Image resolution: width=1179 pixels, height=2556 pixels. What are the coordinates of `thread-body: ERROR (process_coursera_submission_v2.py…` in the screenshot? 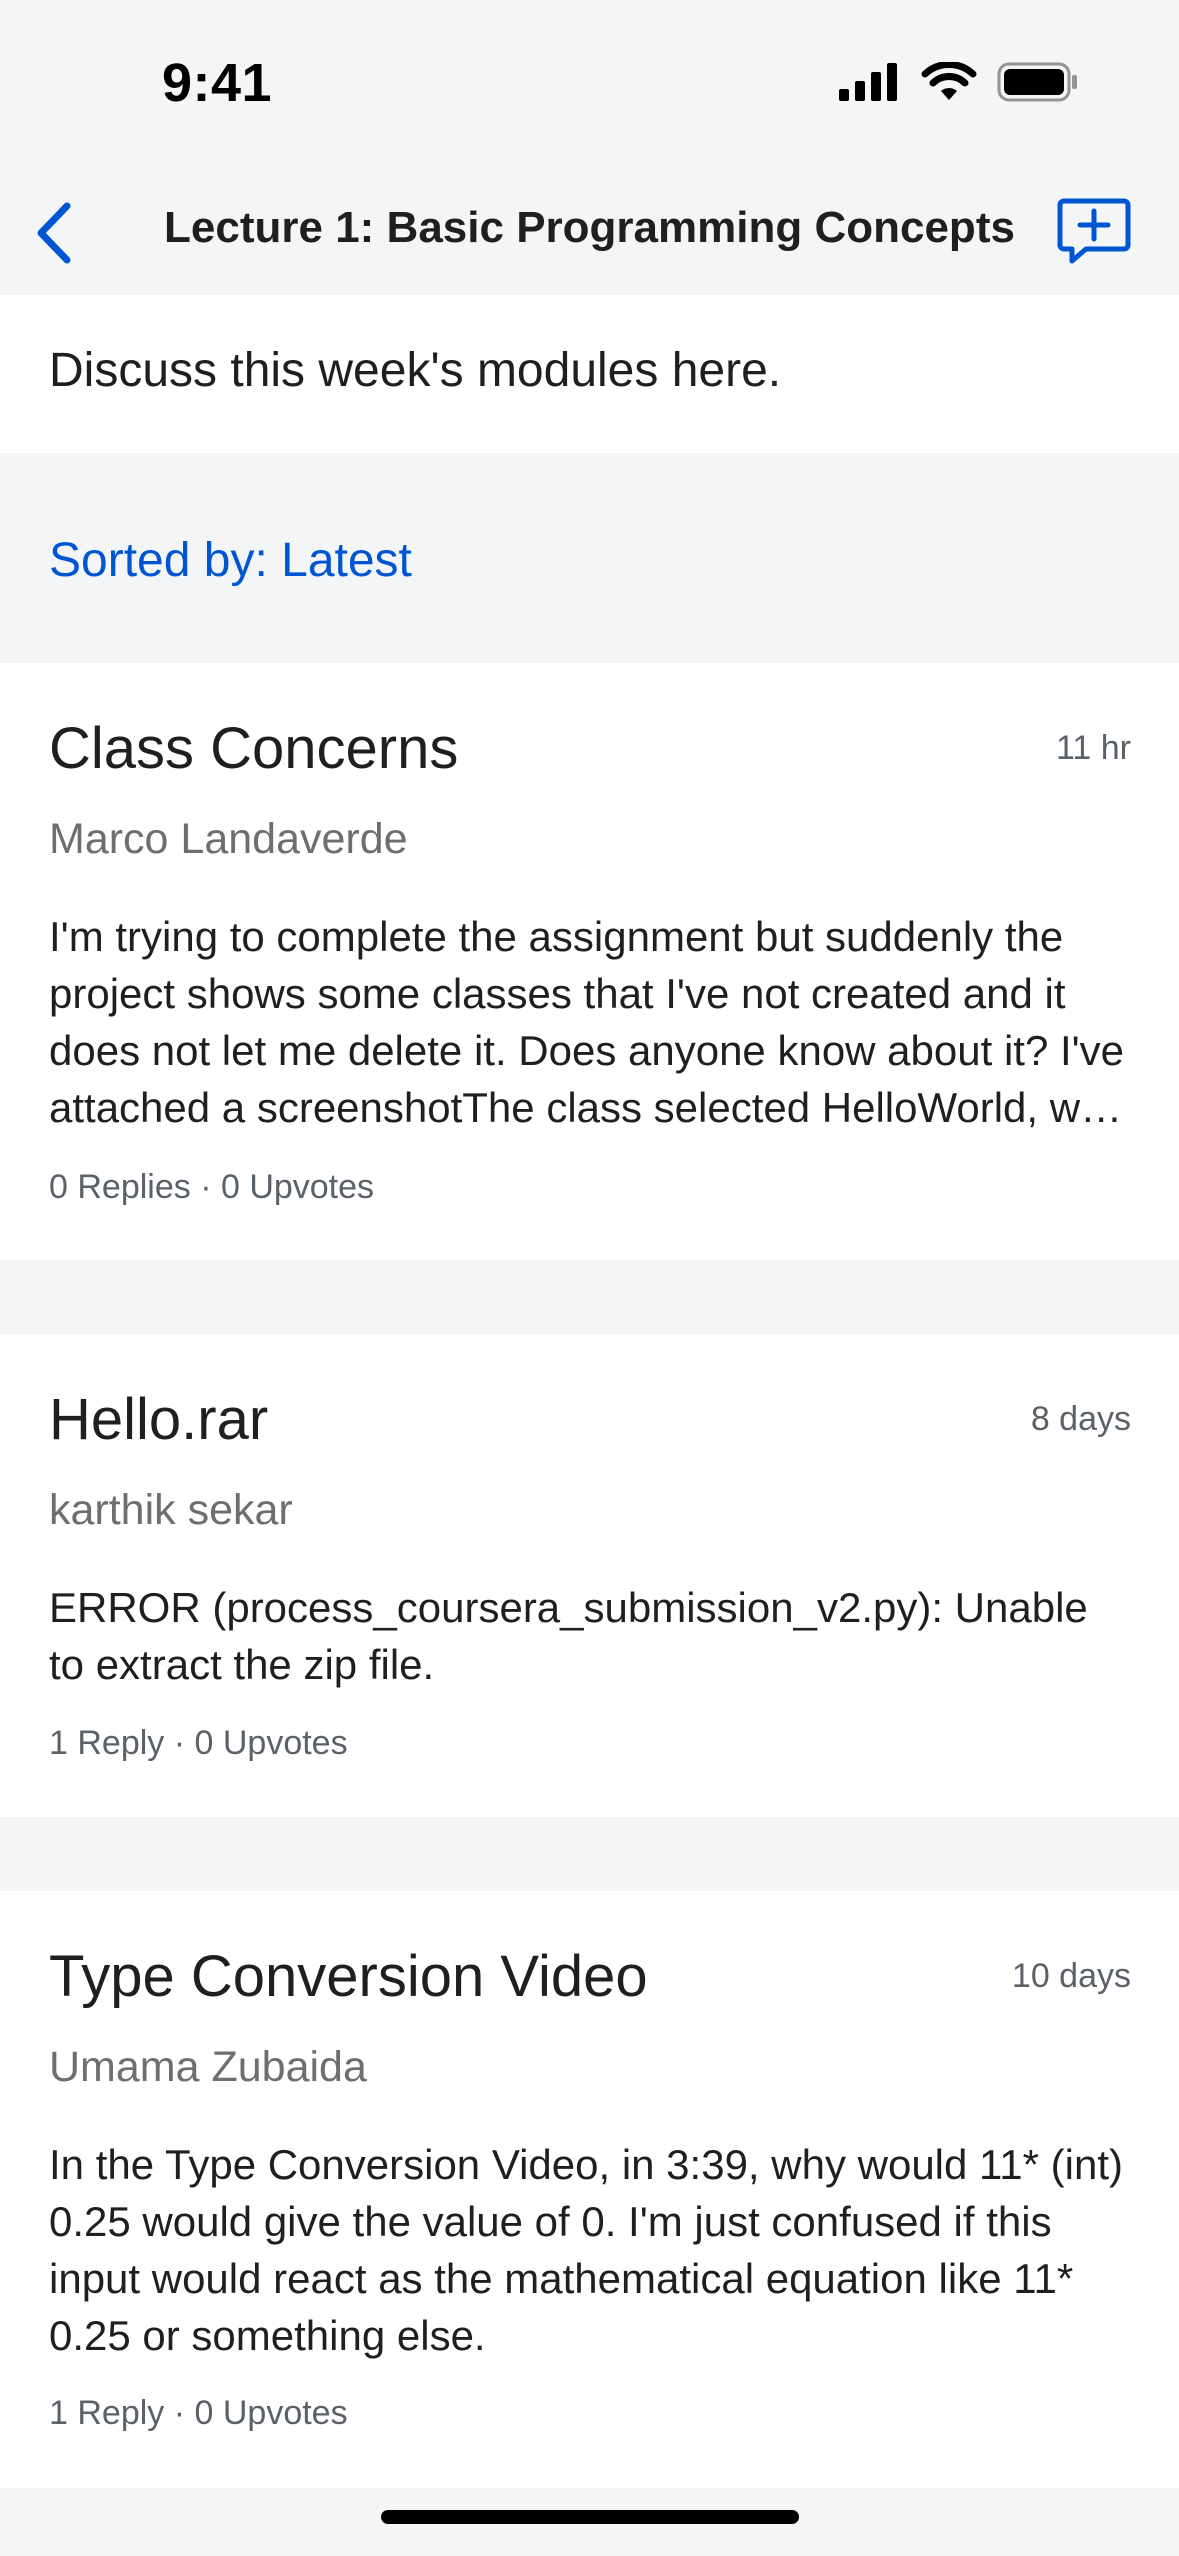 It's located at (568, 1636).